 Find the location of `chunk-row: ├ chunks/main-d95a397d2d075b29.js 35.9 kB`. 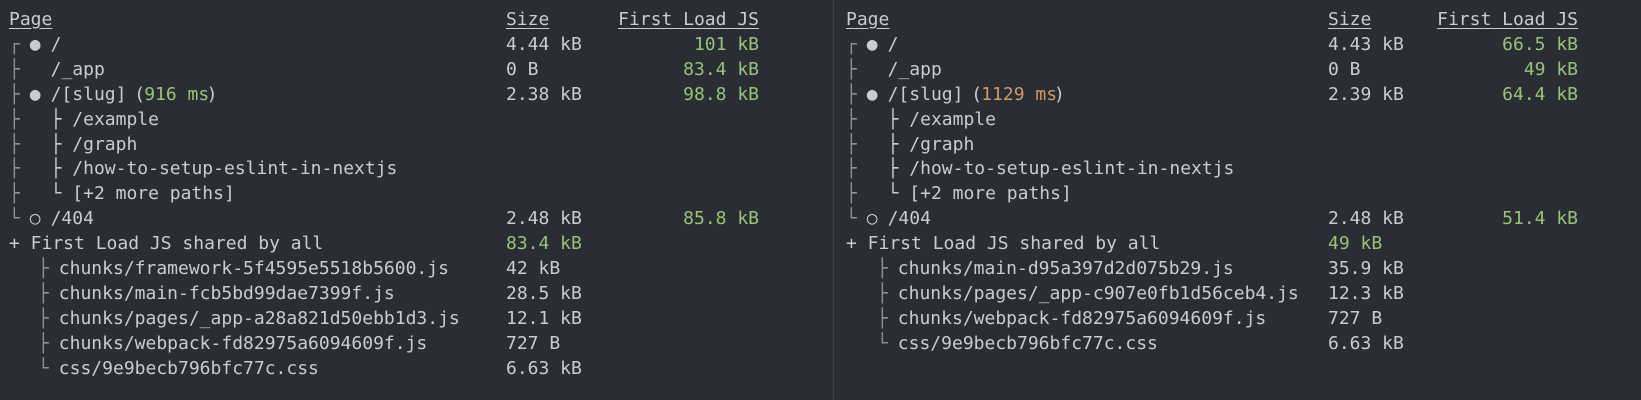

chunk-row: ├ chunks/main-d95a397d2d075b29.js 35.9 kB is located at coordinates (1237, 269).